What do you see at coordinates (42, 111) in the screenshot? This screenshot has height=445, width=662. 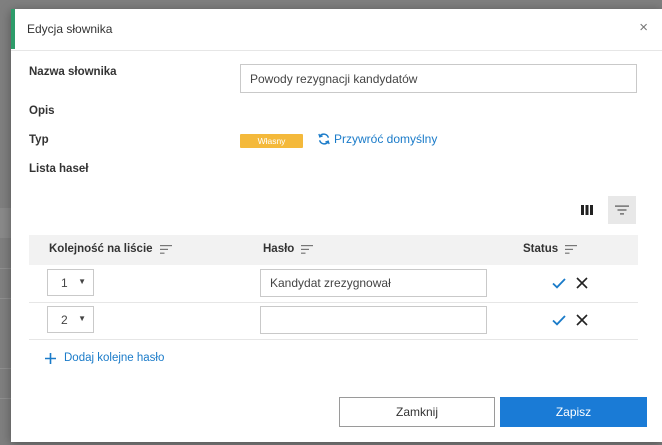 I see `description-label: Opis` at bounding box center [42, 111].